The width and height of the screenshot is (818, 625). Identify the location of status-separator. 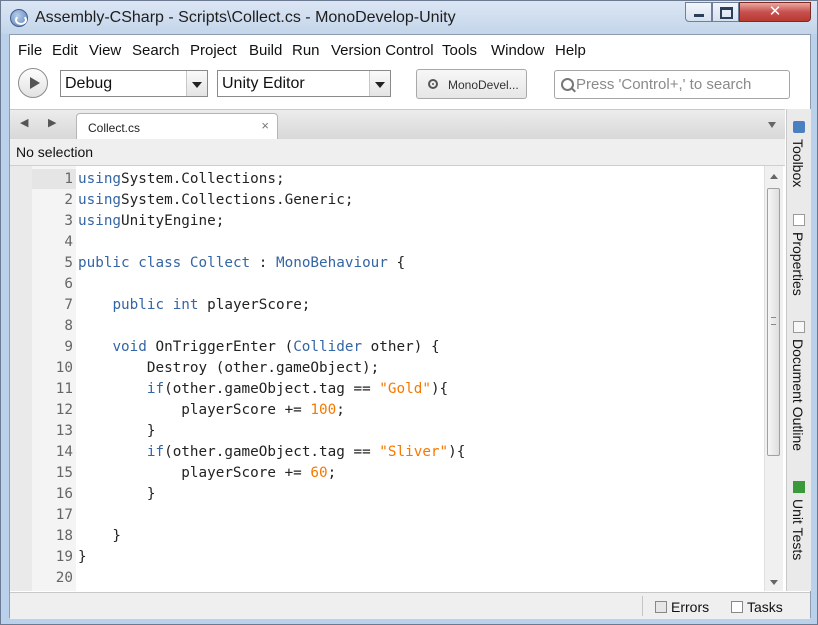
(642, 606).